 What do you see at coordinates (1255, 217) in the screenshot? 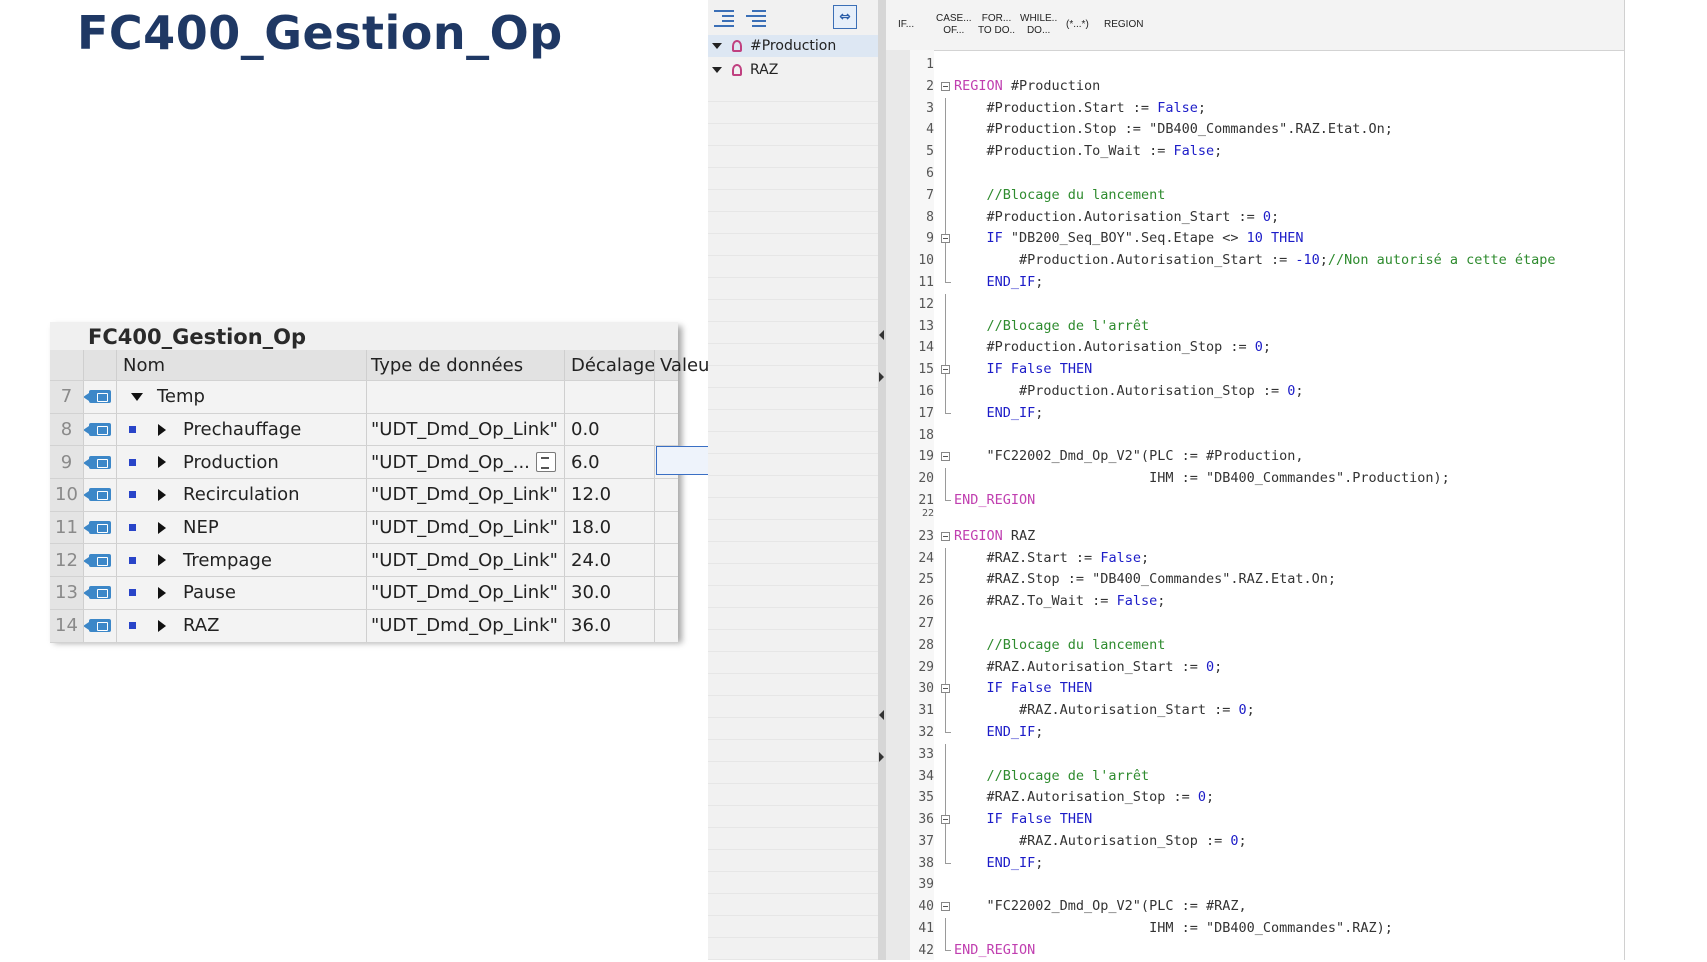
I see `code-line: 8 #Production.Autorisation_Start := 0;` at bounding box center [1255, 217].